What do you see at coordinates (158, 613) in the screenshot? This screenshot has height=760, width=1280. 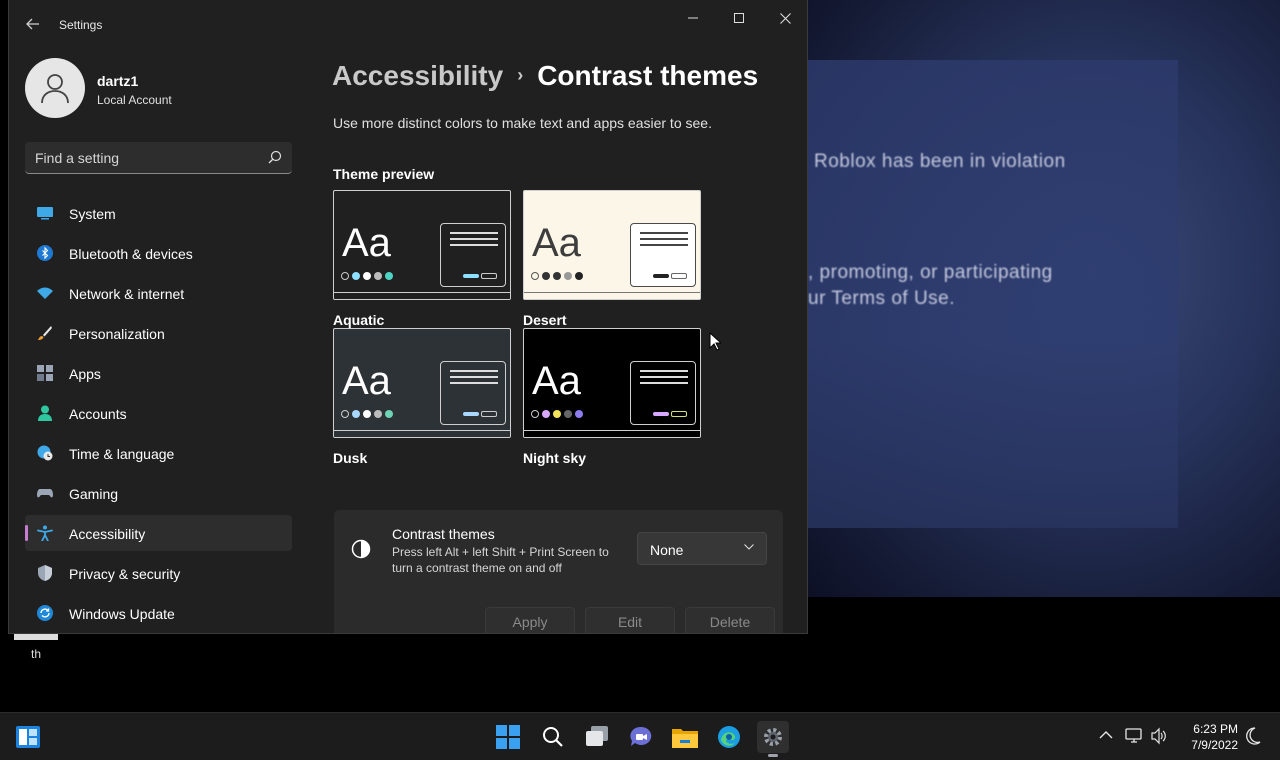 I see `sidebar-item-windows-update: Windows Update` at bounding box center [158, 613].